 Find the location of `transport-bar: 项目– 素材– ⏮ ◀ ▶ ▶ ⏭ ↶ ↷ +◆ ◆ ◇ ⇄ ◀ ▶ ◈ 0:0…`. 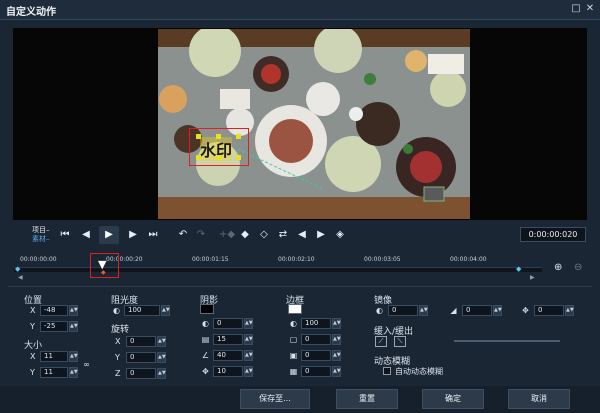

transport-bar: 项目– 素材– ⏮ ◀ ▶ ▶ ⏭ ↶ ↷ +◆ ◆ ◇ ⇄ ◀ ▶ ◈ 0:0… is located at coordinates (300, 235).